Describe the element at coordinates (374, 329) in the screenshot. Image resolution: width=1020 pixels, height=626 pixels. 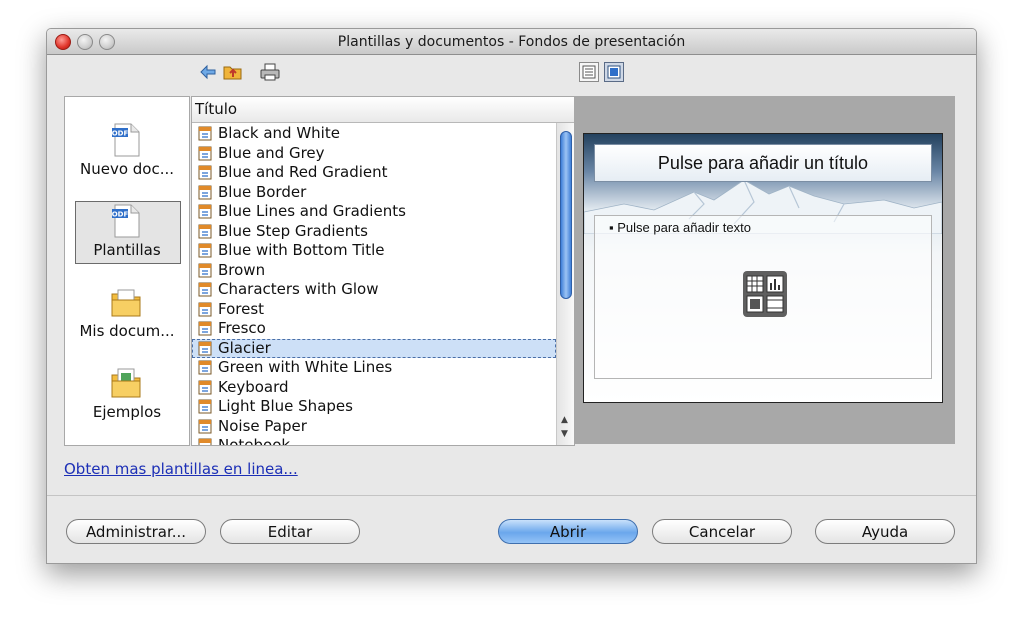
I see `template-list-item: Fresco` at that location.